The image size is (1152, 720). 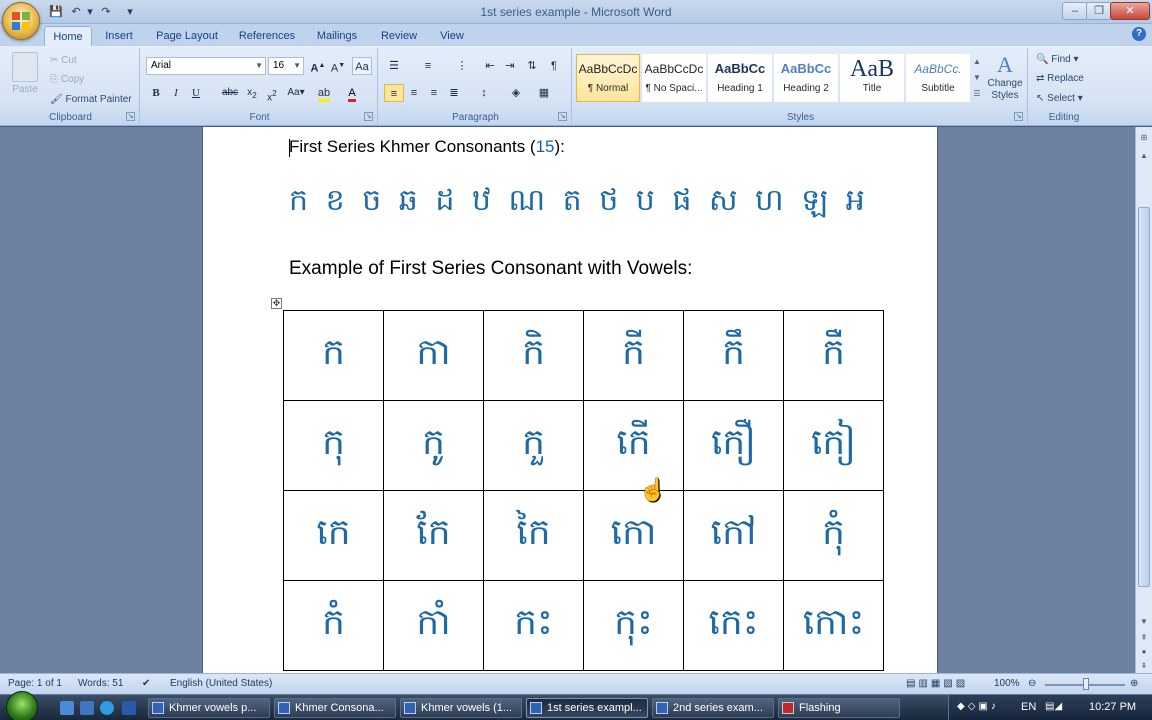 What do you see at coordinates (532, 66) in the screenshot?
I see `sort-icon: ⇅` at bounding box center [532, 66].